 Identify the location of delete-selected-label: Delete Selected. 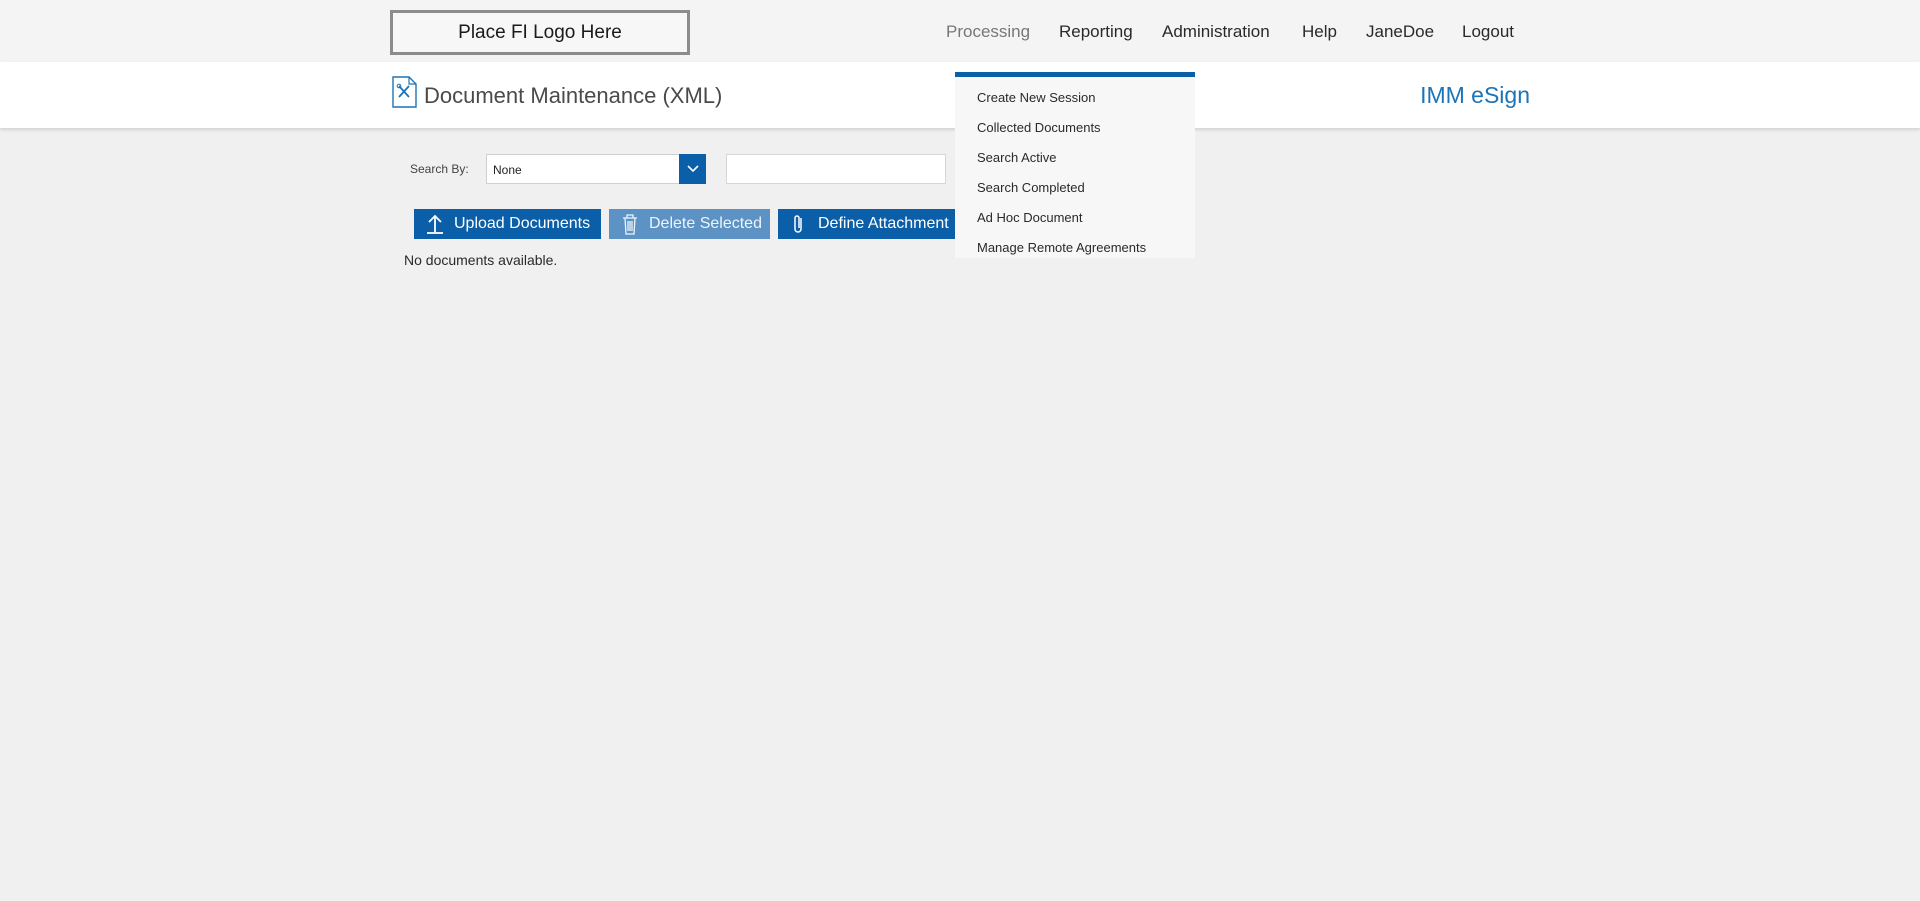
(705, 223).